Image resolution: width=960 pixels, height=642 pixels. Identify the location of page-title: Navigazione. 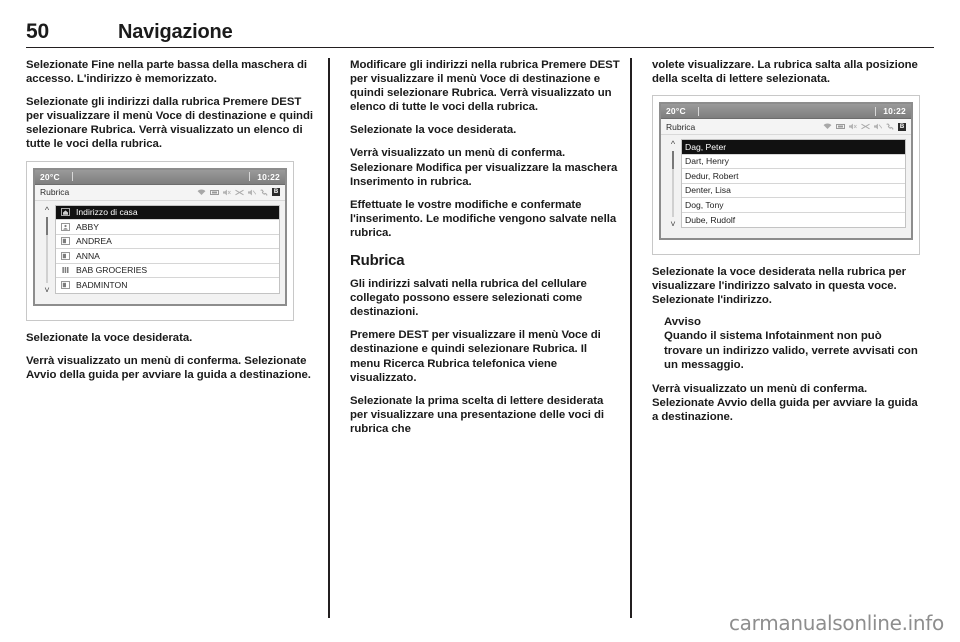
(175, 32).